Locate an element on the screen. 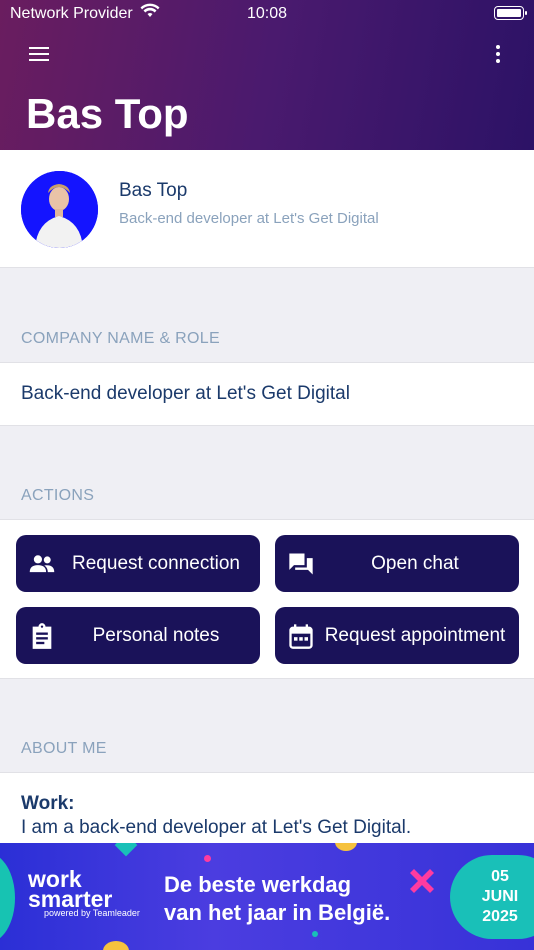  actions-section-label: ACTIONS is located at coordinates (58, 495).